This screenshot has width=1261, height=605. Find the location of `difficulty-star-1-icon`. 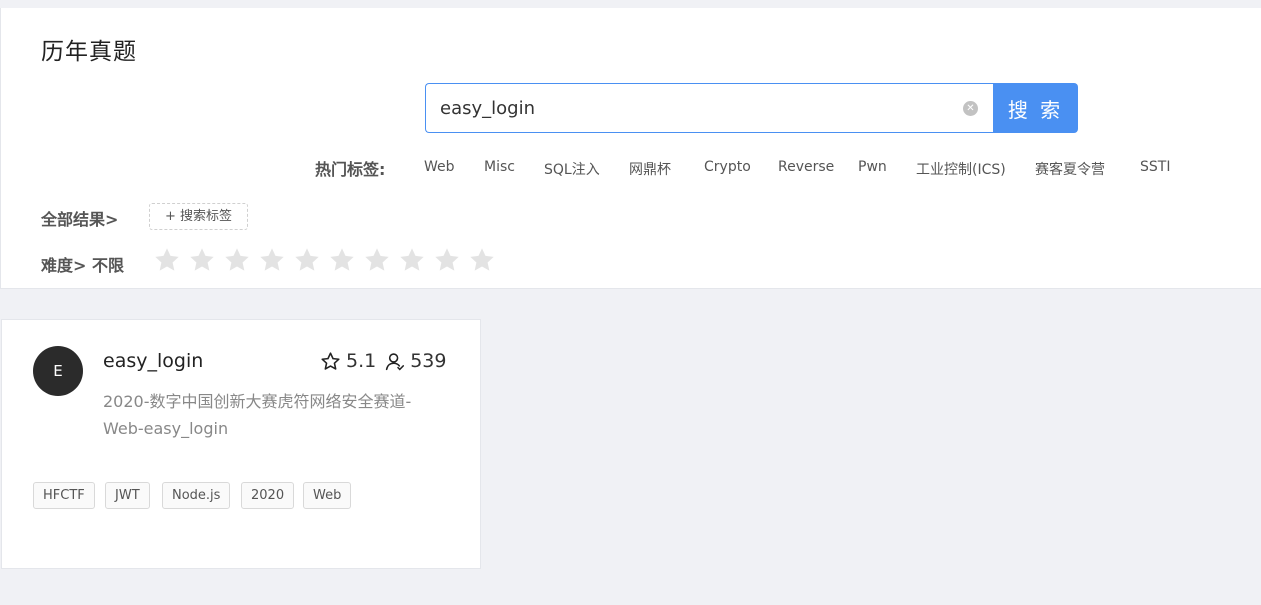

difficulty-star-1-icon is located at coordinates (167, 260).